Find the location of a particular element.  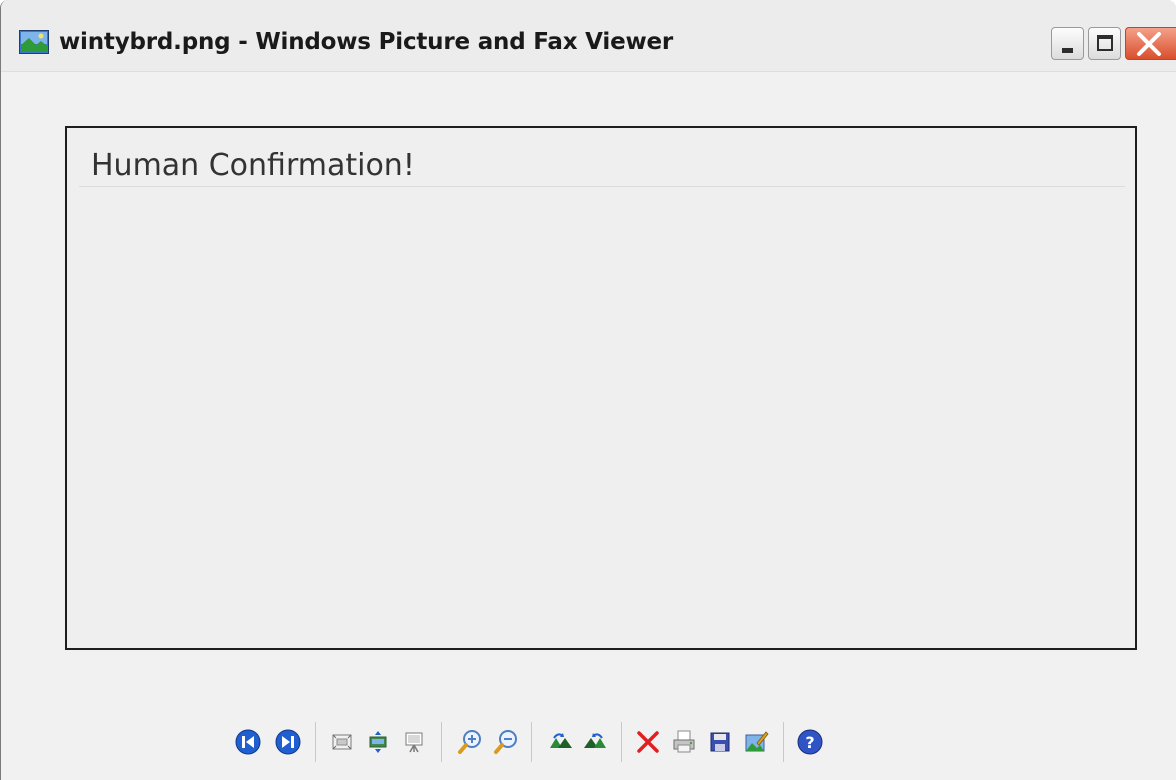

actual-size-icon is located at coordinates (378, 742).